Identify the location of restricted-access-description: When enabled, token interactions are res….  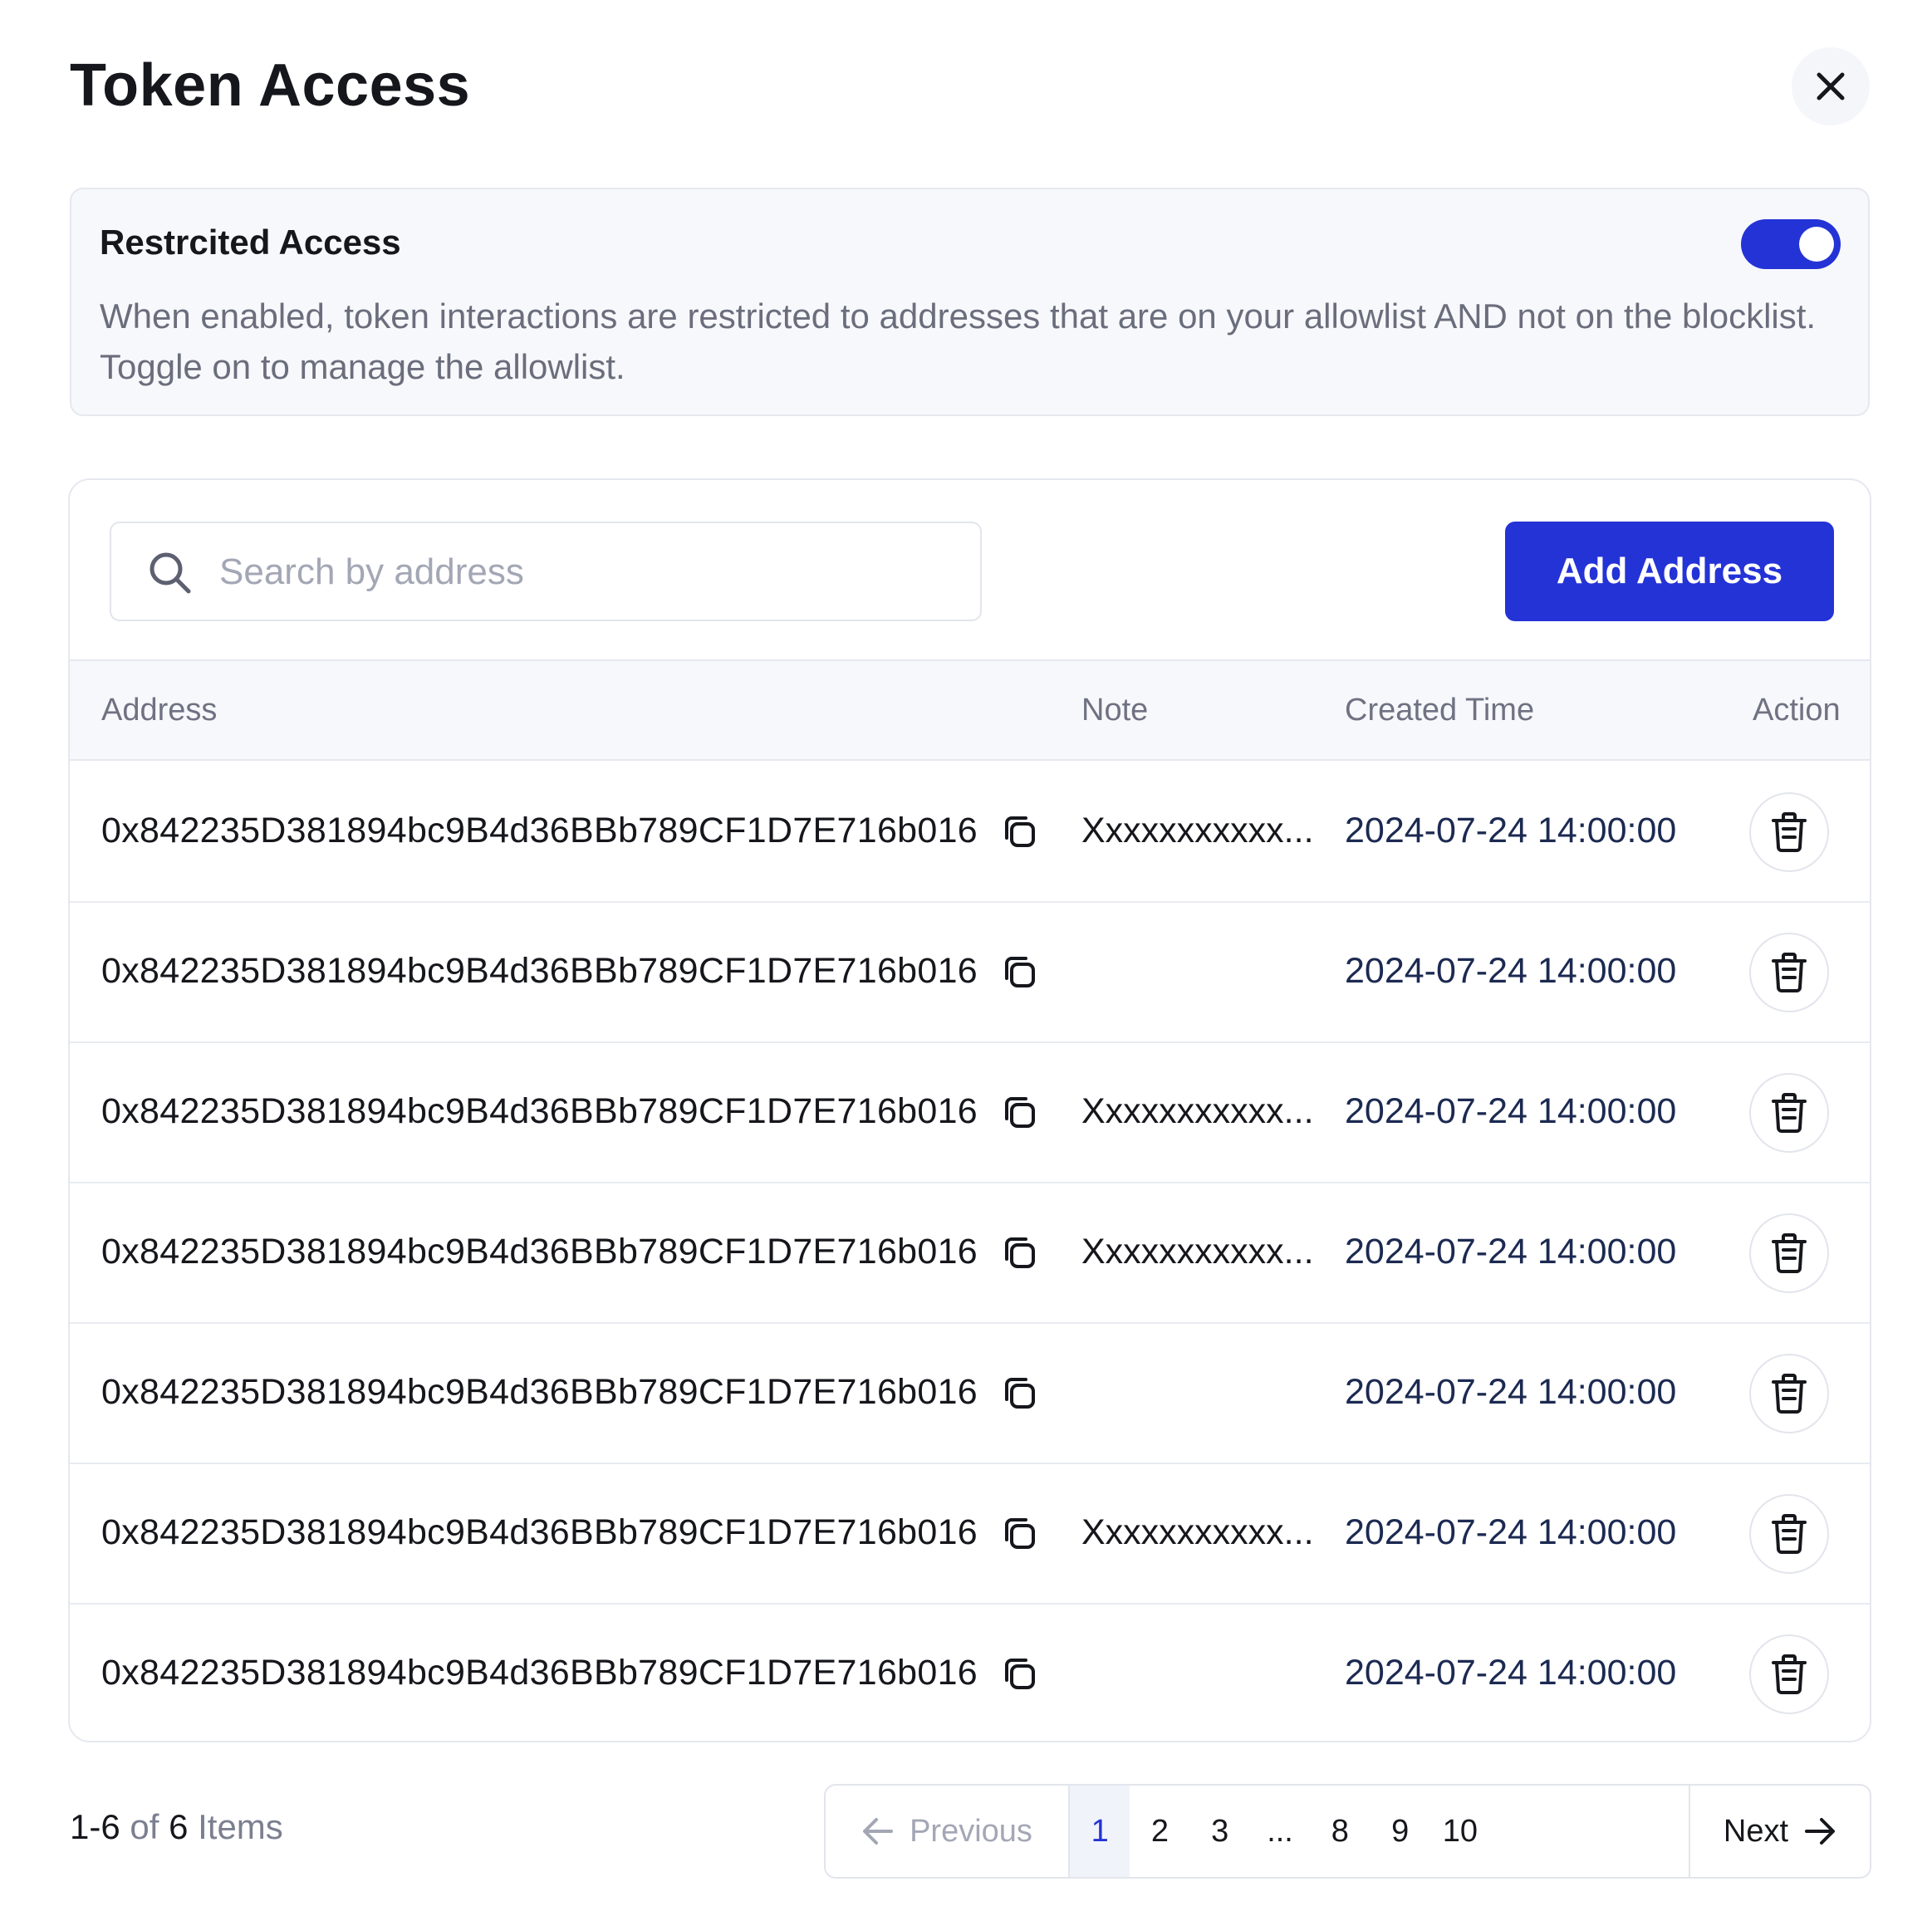
(958, 341).